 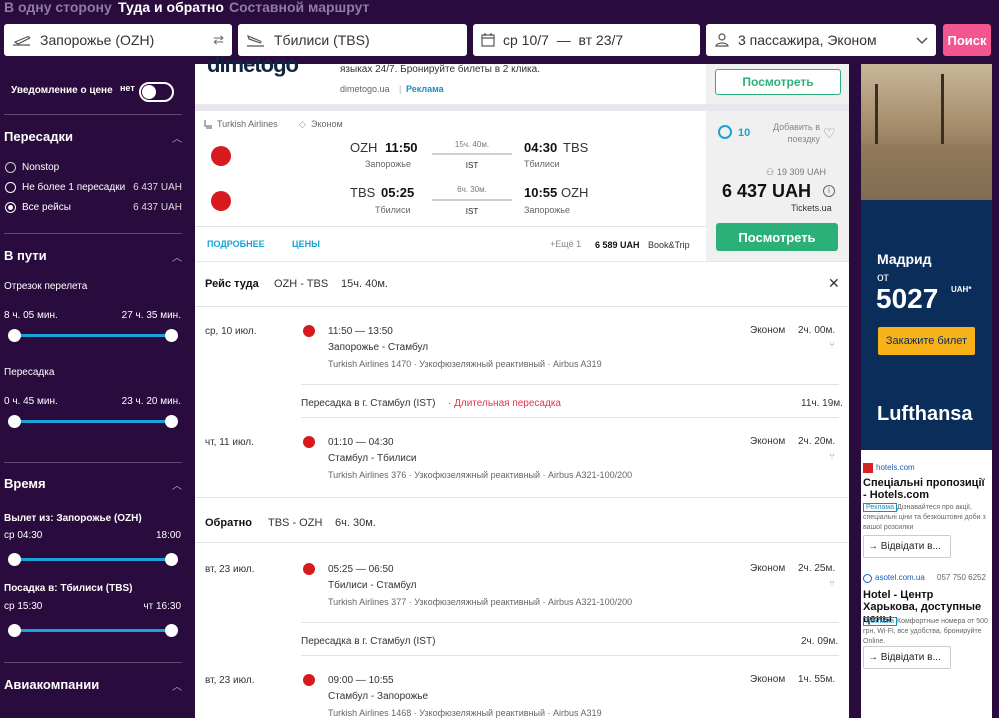 What do you see at coordinates (247, 124) in the screenshot?
I see `airline-name: Turkish Airlines` at bounding box center [247, 124].